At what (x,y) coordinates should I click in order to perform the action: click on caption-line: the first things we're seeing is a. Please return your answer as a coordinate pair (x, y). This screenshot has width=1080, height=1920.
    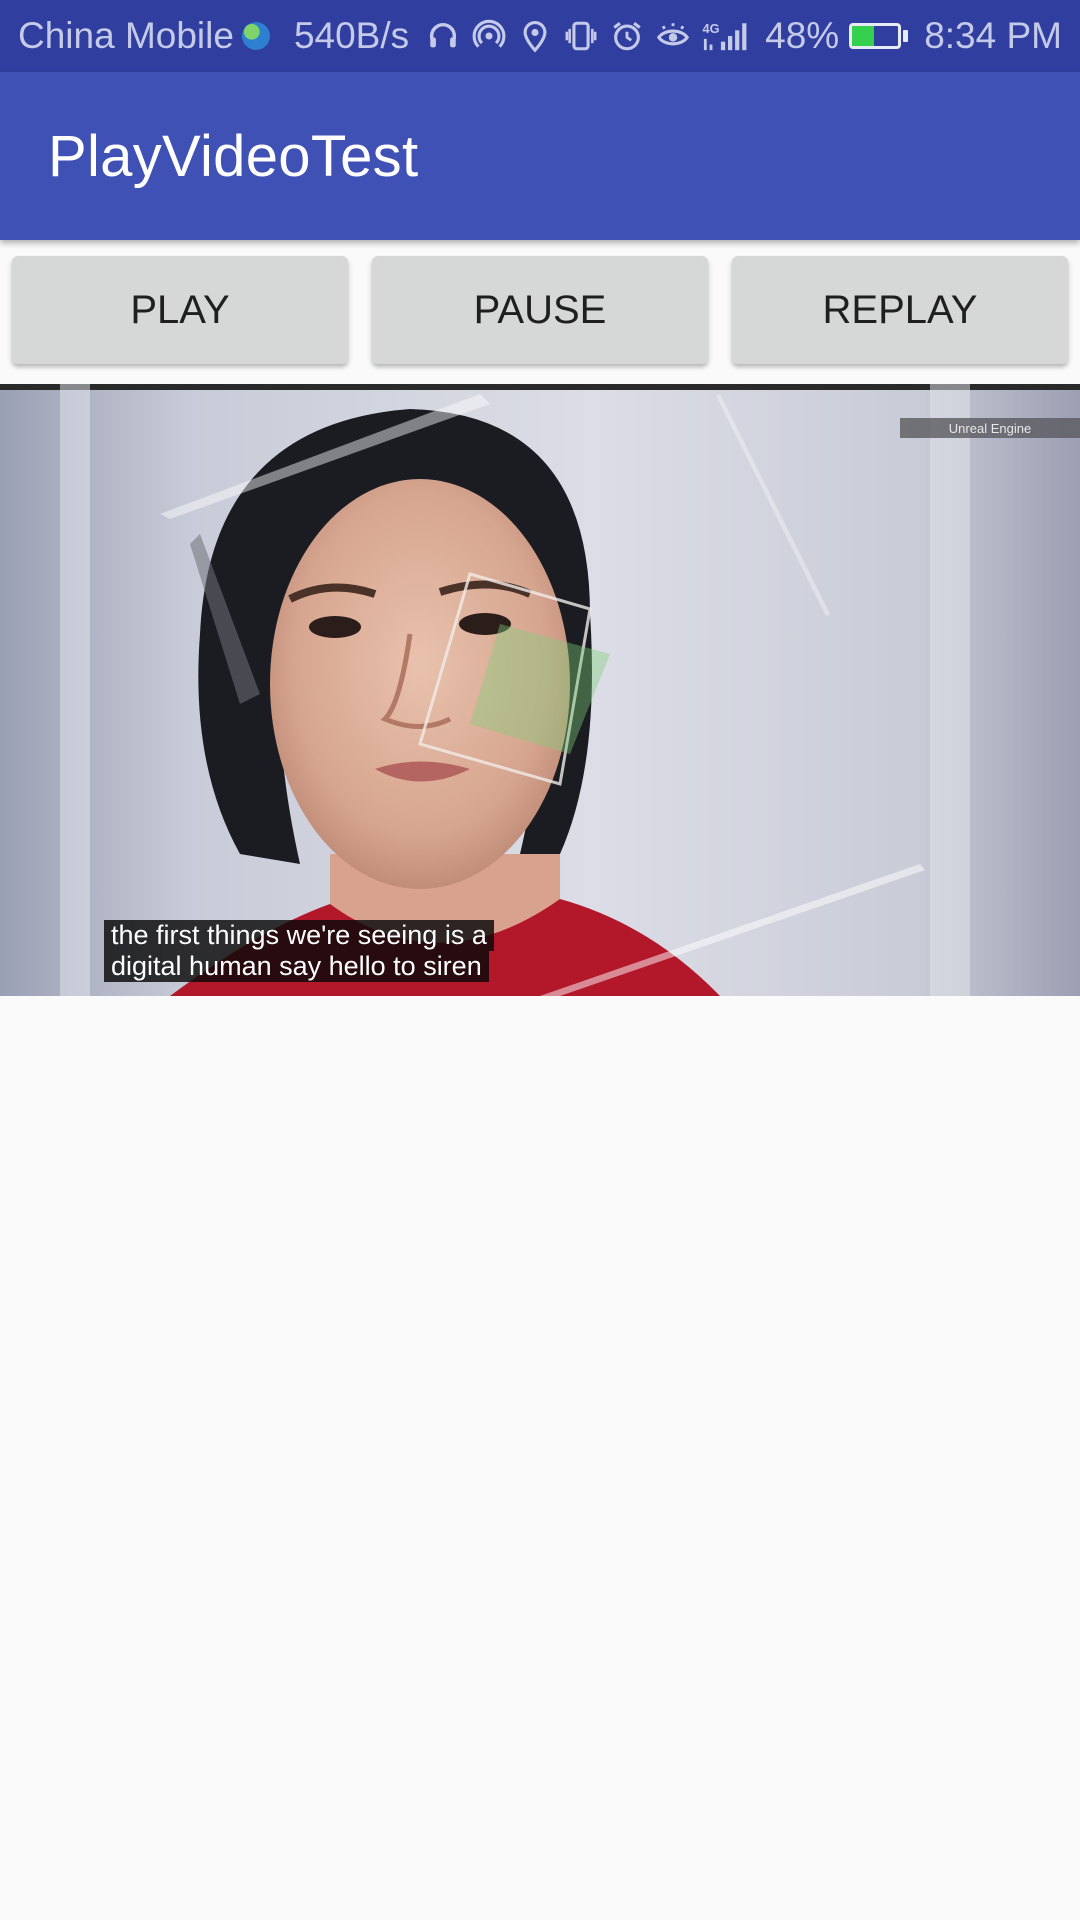
    Looking at the image, I should click on (299, 935).